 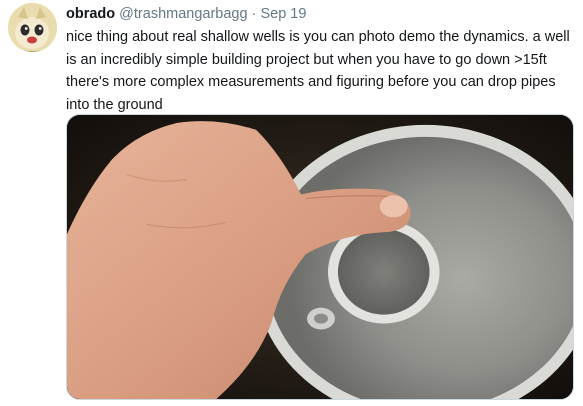 I want to click on author-handle: @trashmangarbagg, so click(x=183, y=14).